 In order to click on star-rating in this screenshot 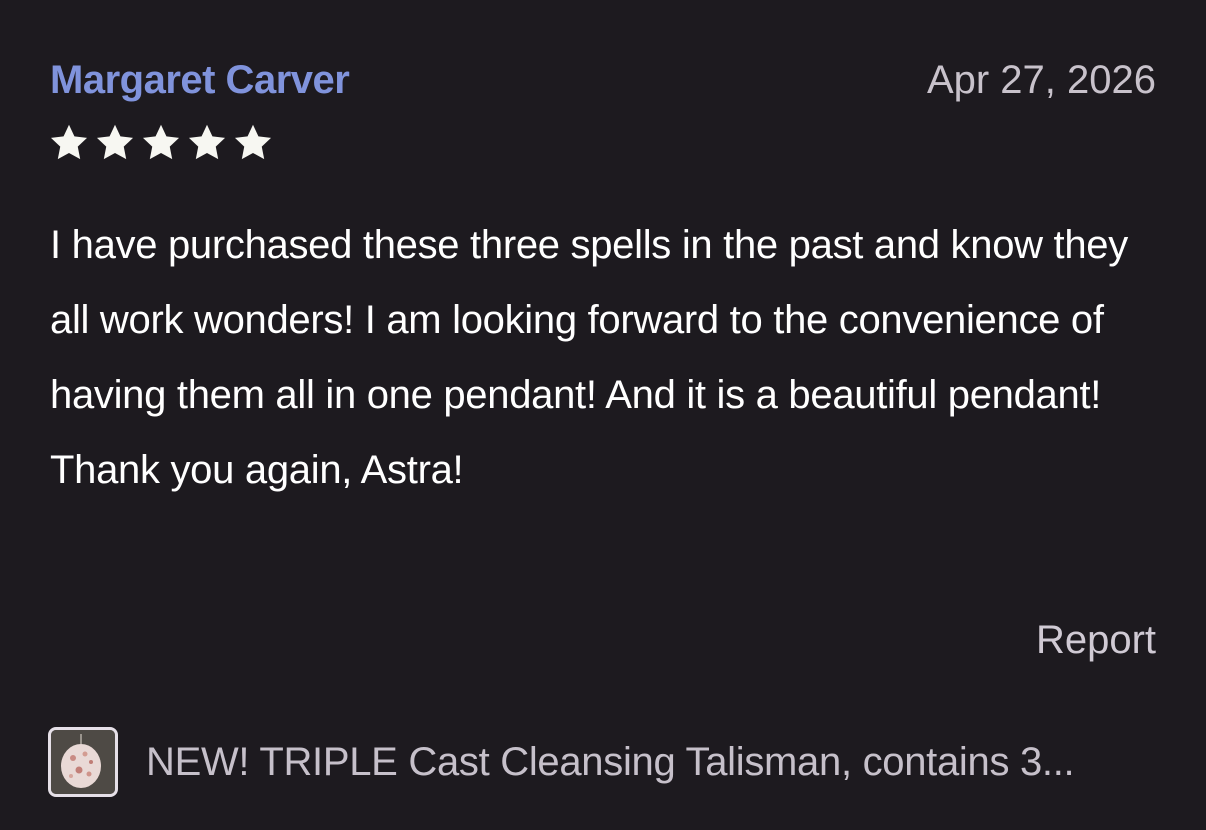, I will do `click(161, 143)`.